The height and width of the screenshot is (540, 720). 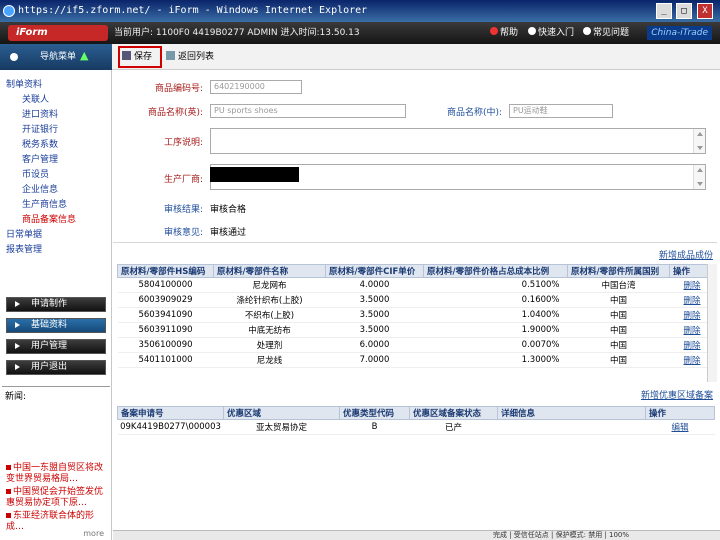 I want to click on col-cif-price: 原材料/零部件CIF单价, so click(x=374, y=271).